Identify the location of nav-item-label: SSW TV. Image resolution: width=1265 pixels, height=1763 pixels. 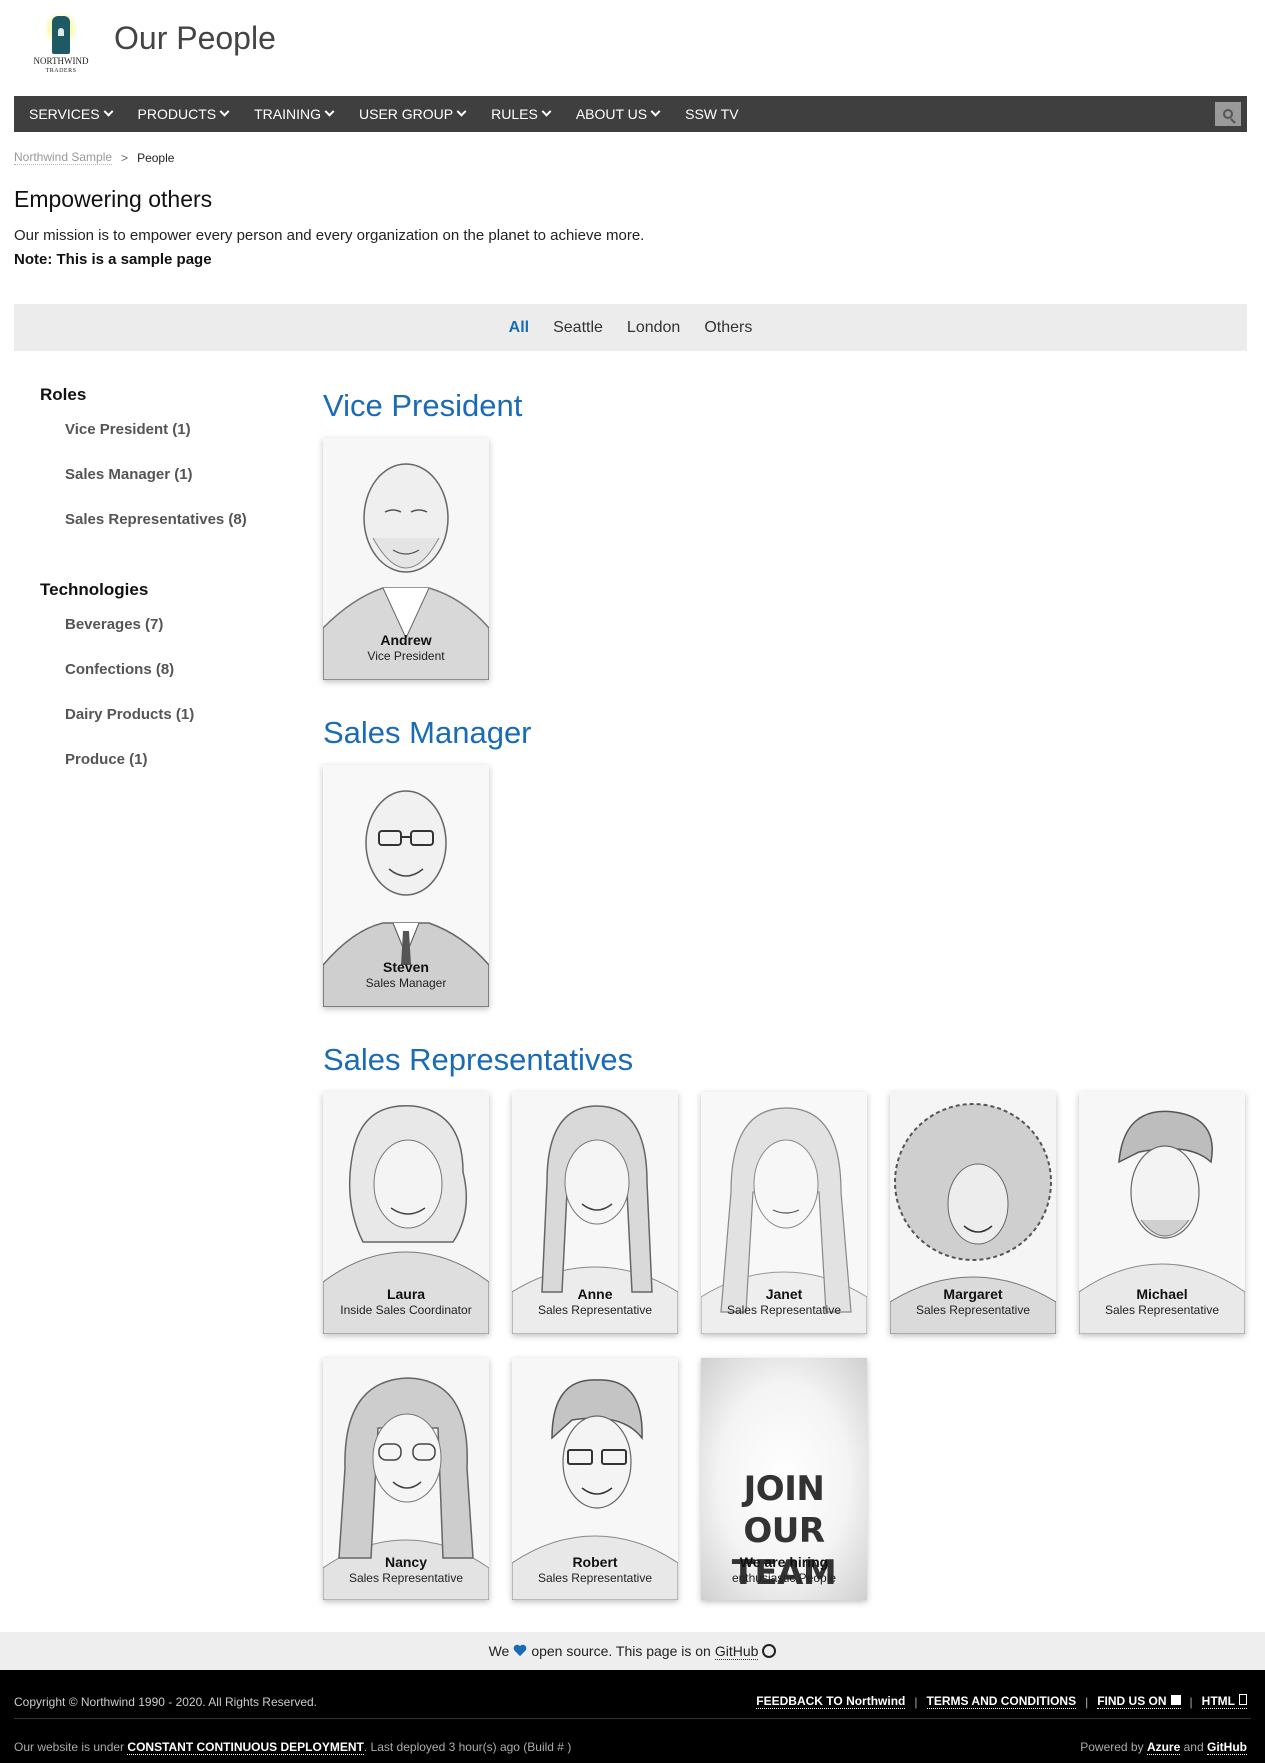
(712, 114).